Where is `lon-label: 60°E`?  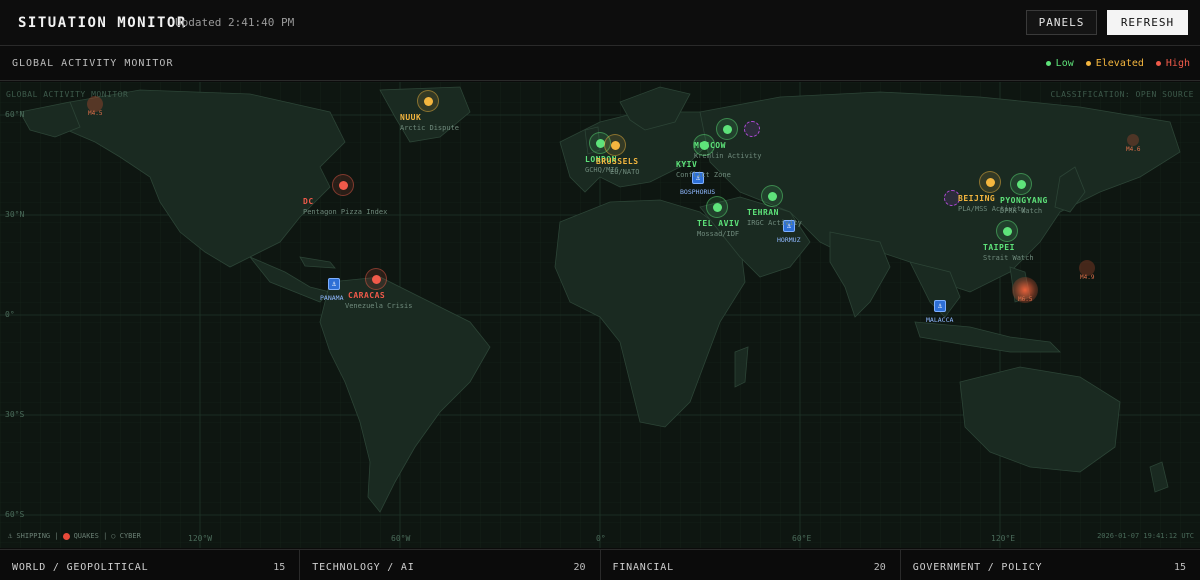
lon-label: 60°E is located at coordinates (802, 538).